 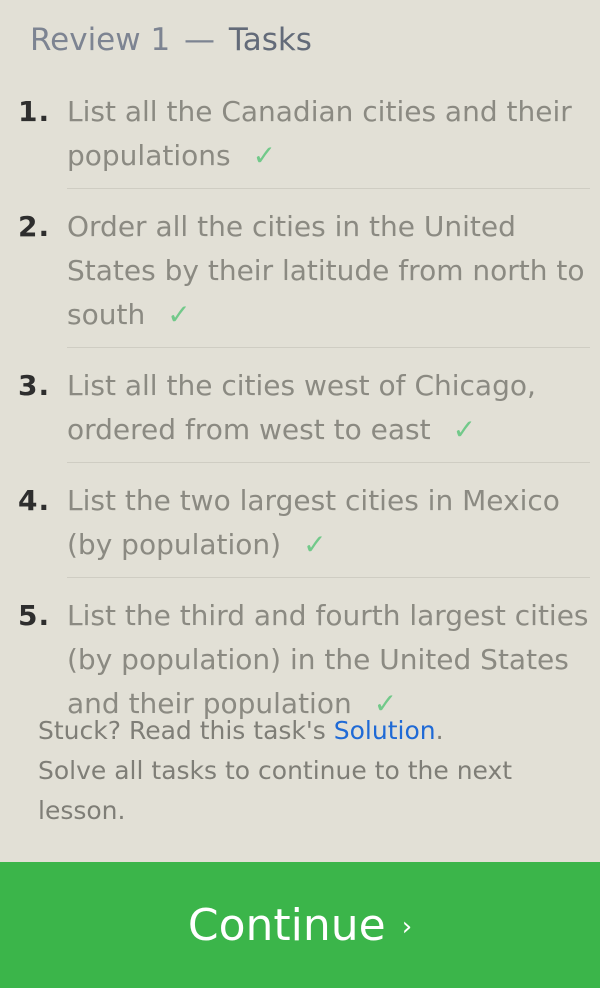 What do you see at coordinates (286, 925) in the screenshot?
I see `continue-label: Continue` at bounding box center [286, 925].